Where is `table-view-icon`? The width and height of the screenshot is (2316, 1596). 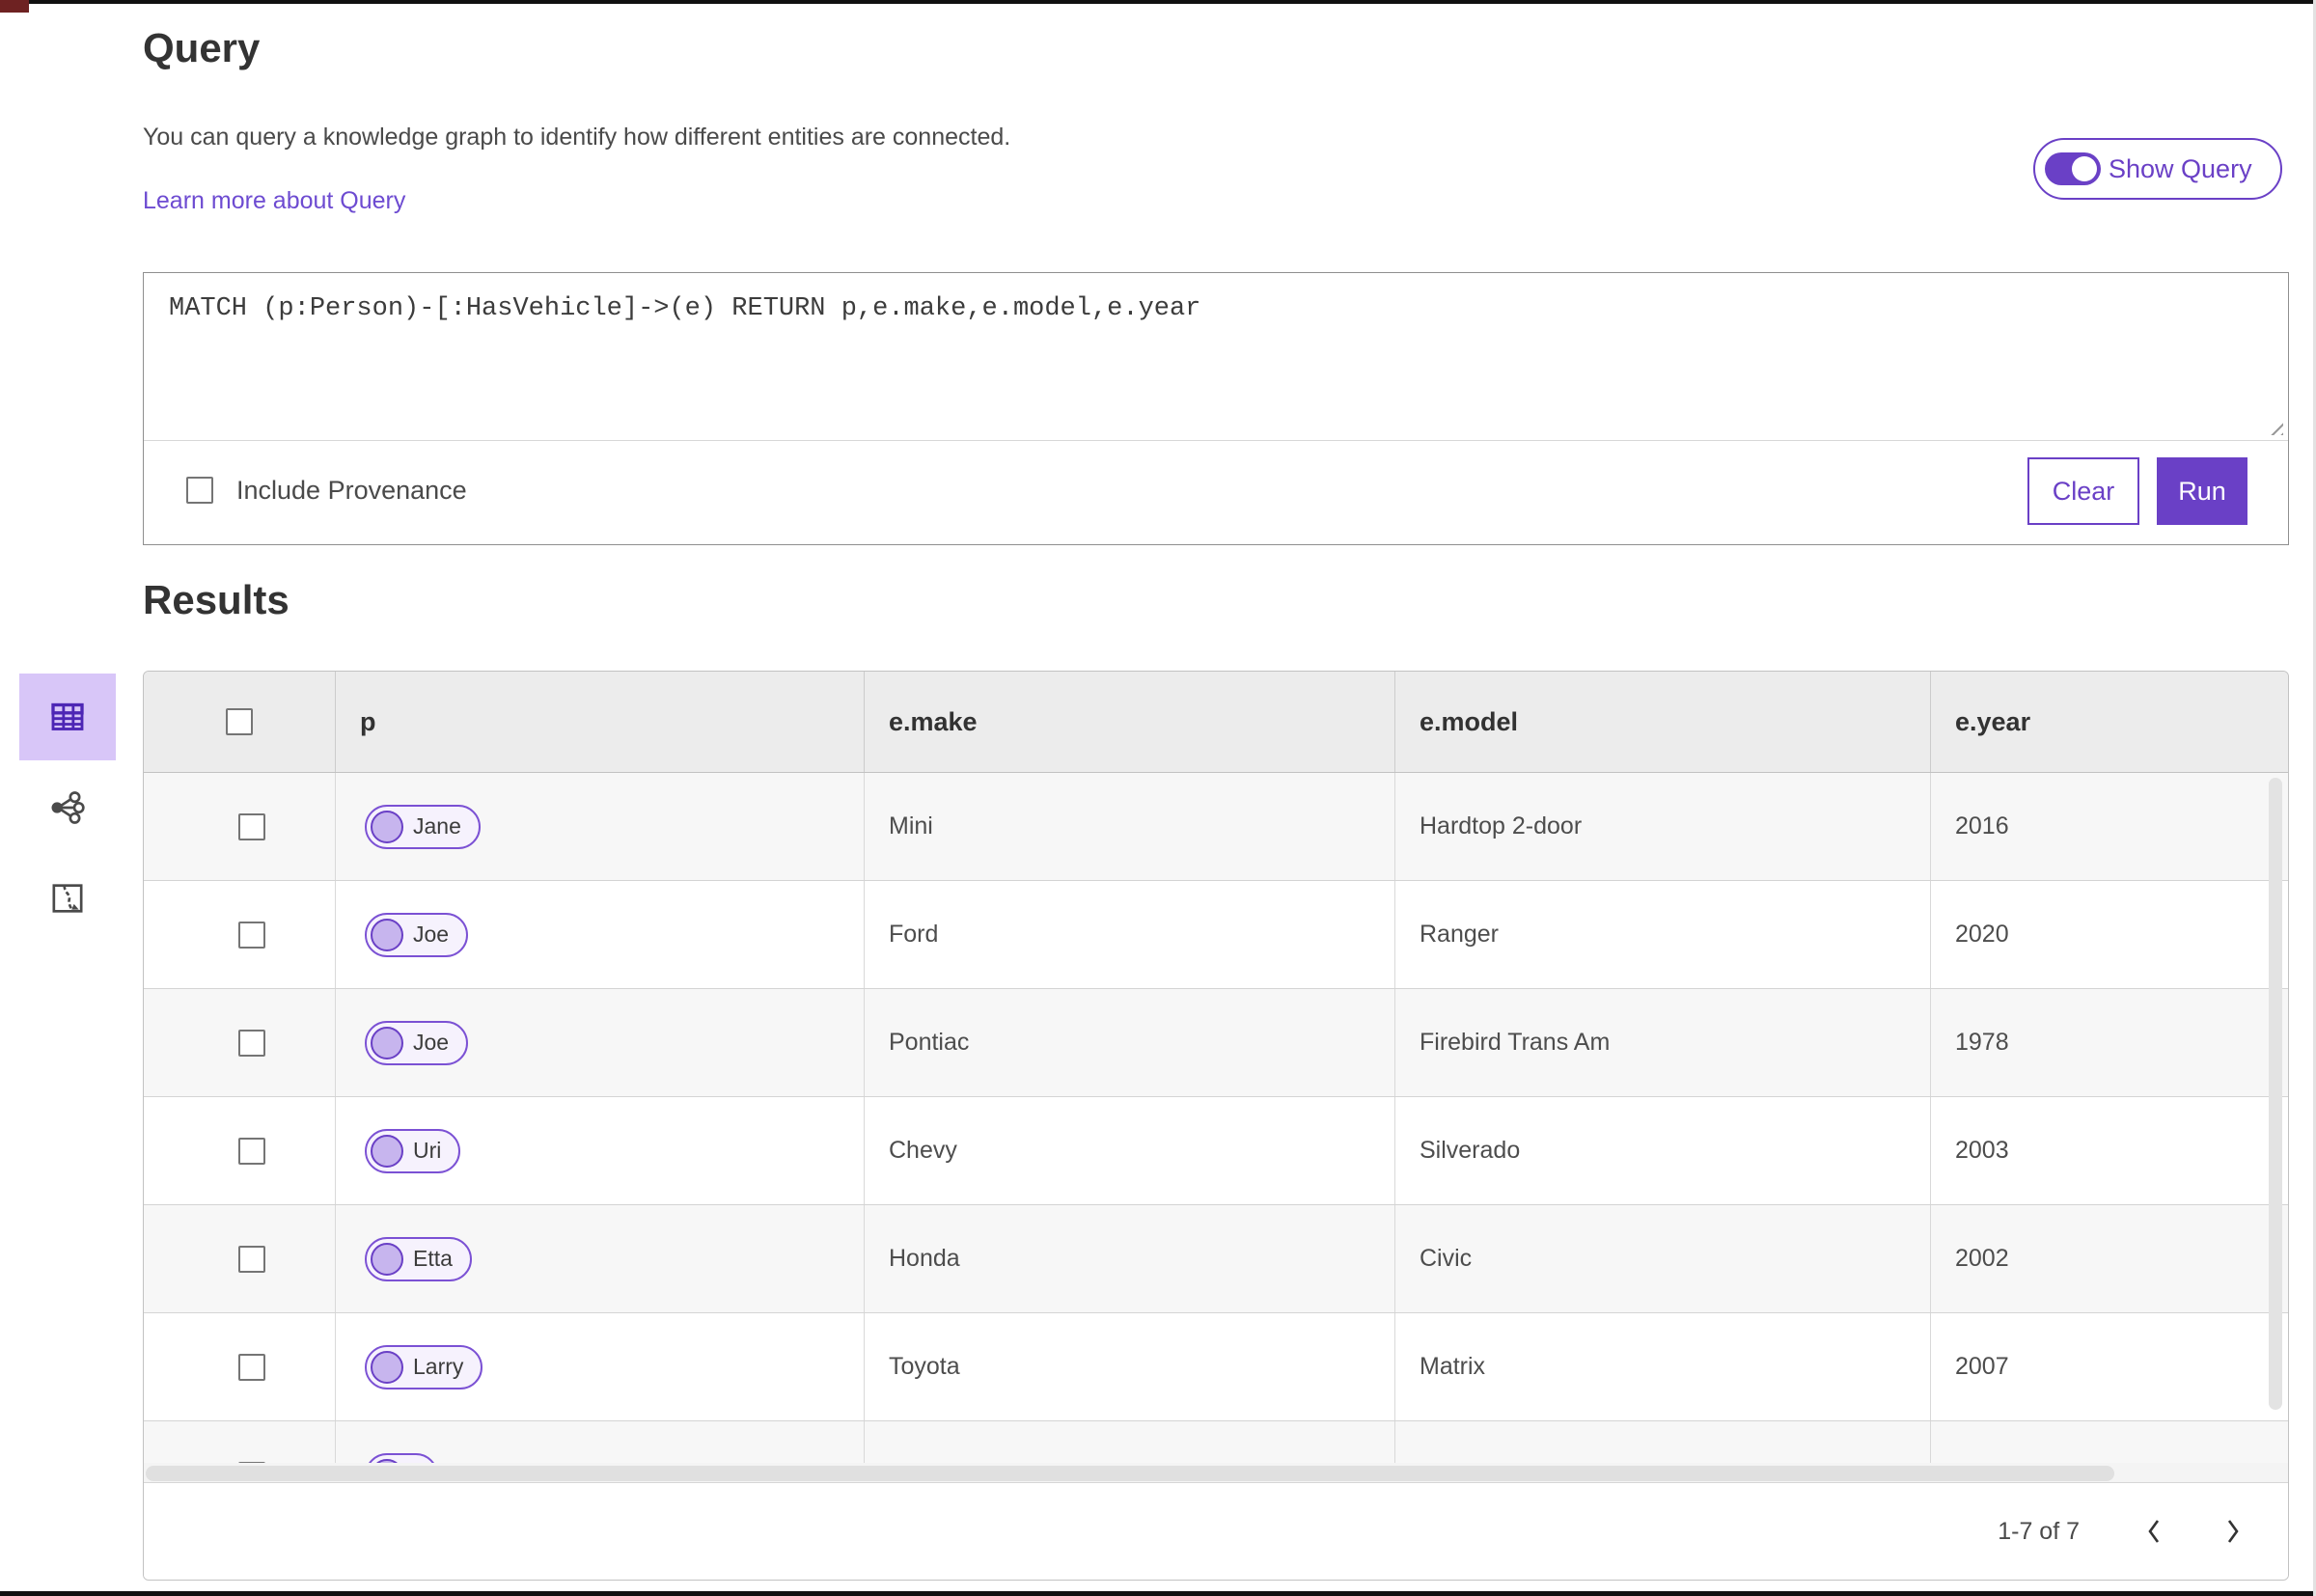
table-view-icon is located at coordinates (67, 716).